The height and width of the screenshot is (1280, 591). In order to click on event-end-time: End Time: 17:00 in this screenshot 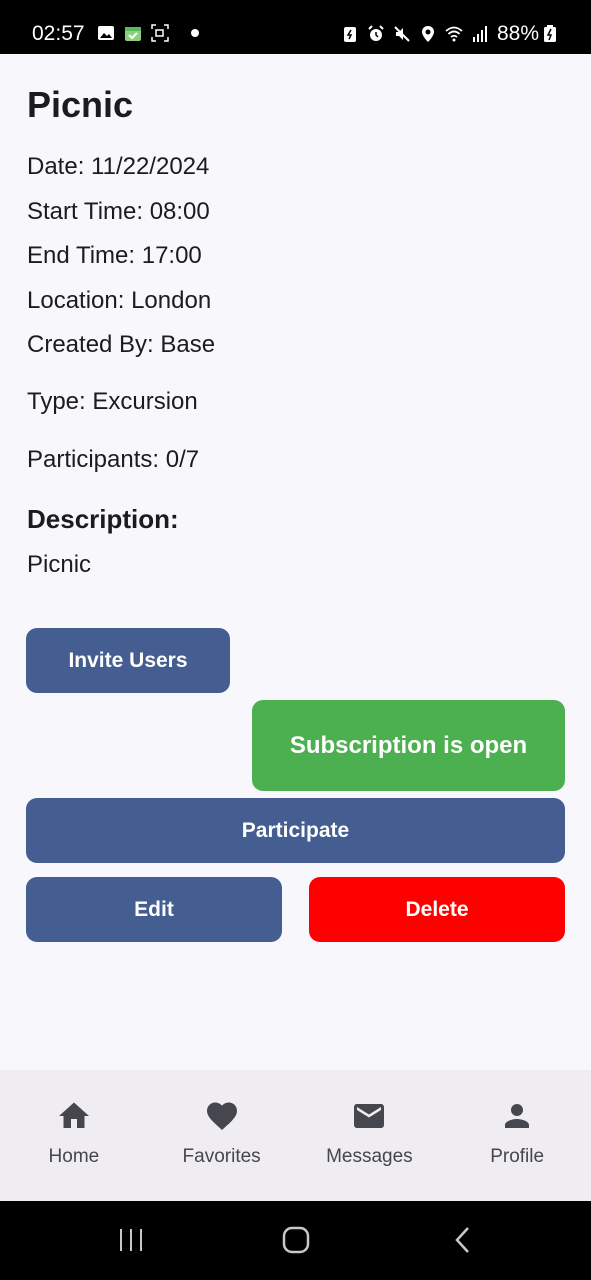, I will do `click(114, 255)`.